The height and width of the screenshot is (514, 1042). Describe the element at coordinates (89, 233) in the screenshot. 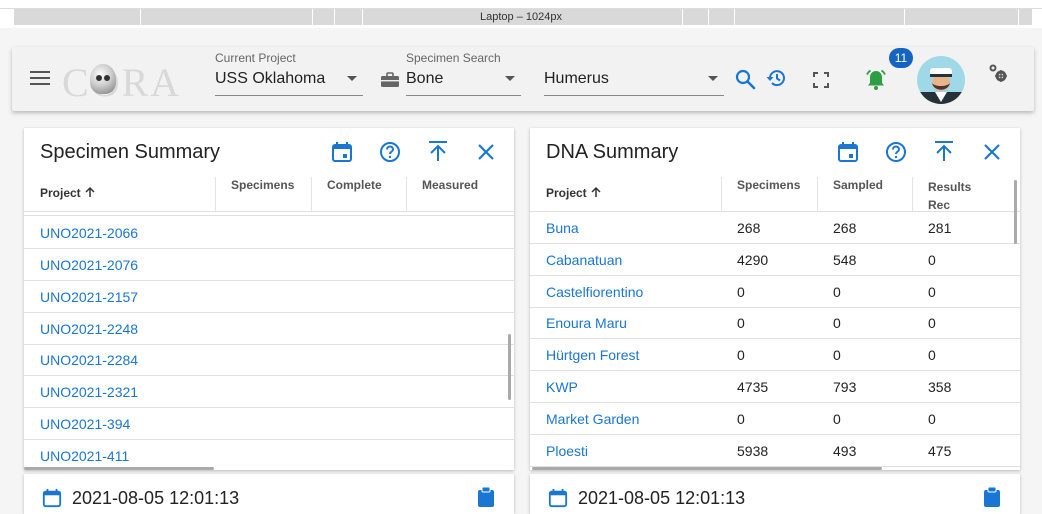

I see `project-link: UNO2021-2066` at that location.